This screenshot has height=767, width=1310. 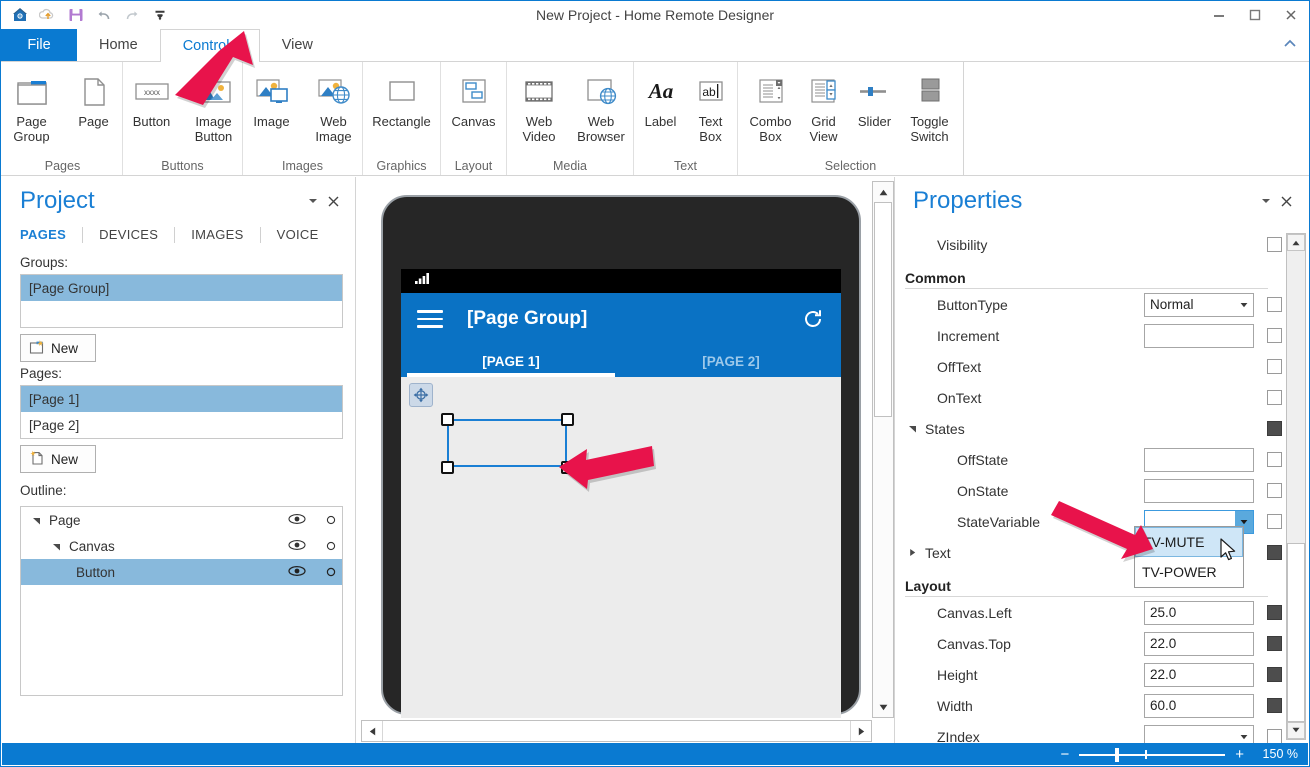 I want to click on resize-handle-nw, so click(x=447, y=419).